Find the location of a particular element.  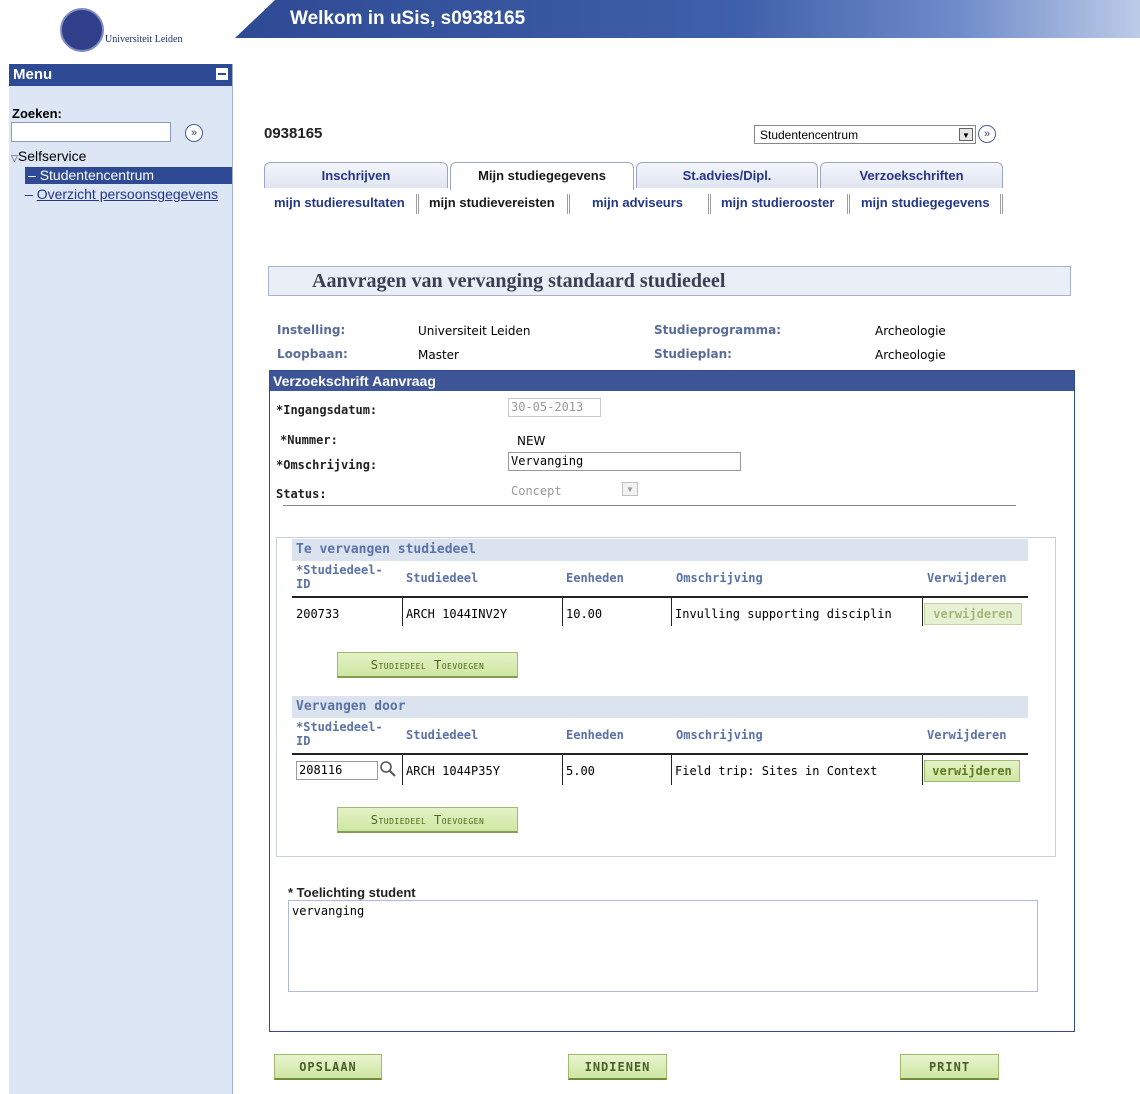

indienen-button: INDIENEN is located at coordinates (617, 1067).